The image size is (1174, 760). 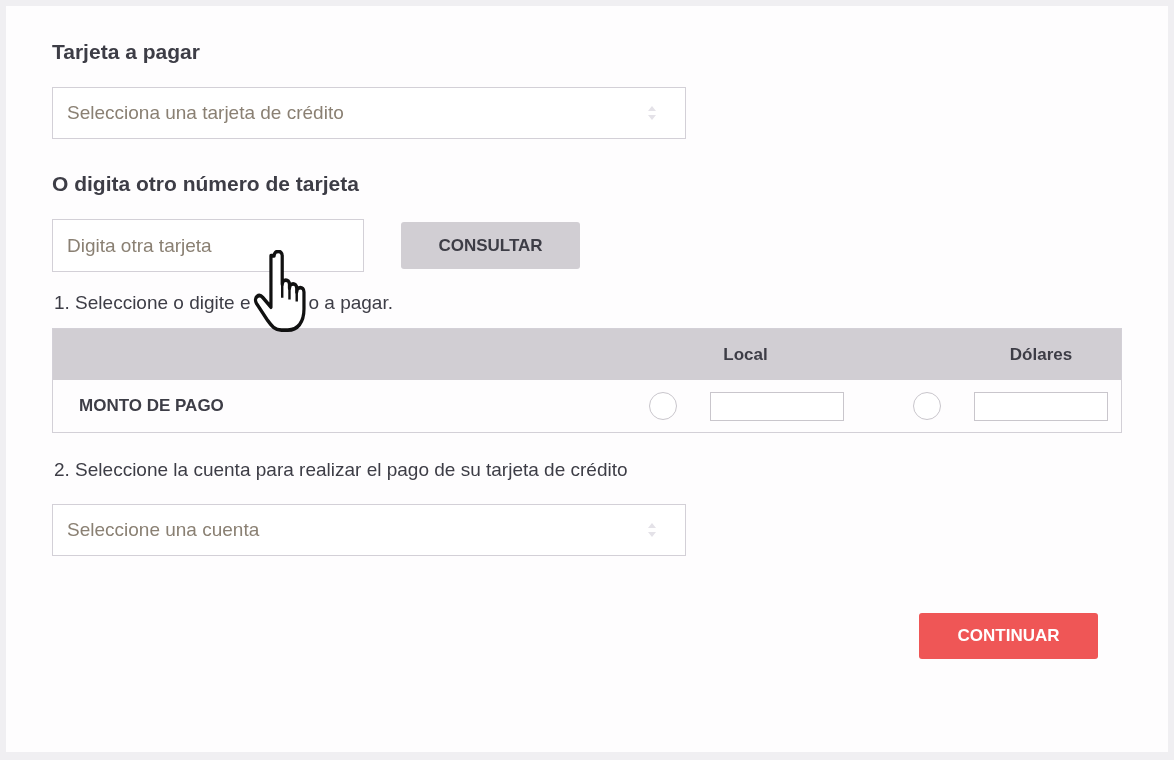 What do you see at coordinates (208, 245) in the screenshot?
I see `card-number-field: Digita otra tarjeta` at bounding box center [208, 245].